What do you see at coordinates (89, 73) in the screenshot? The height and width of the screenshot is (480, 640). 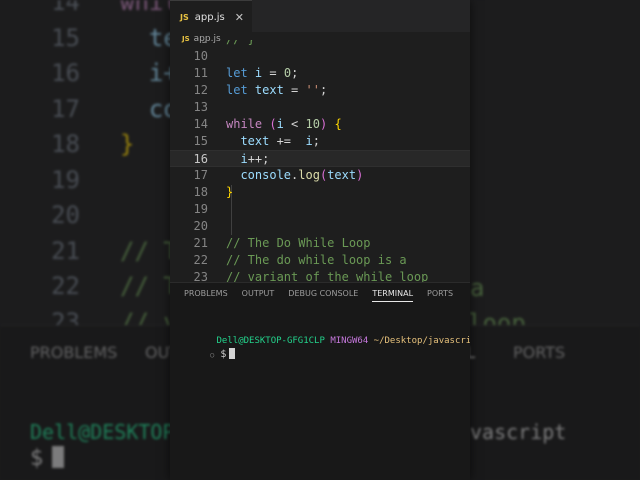 I see `background-code-line: 16 i+` at bounding box center [89, 73].